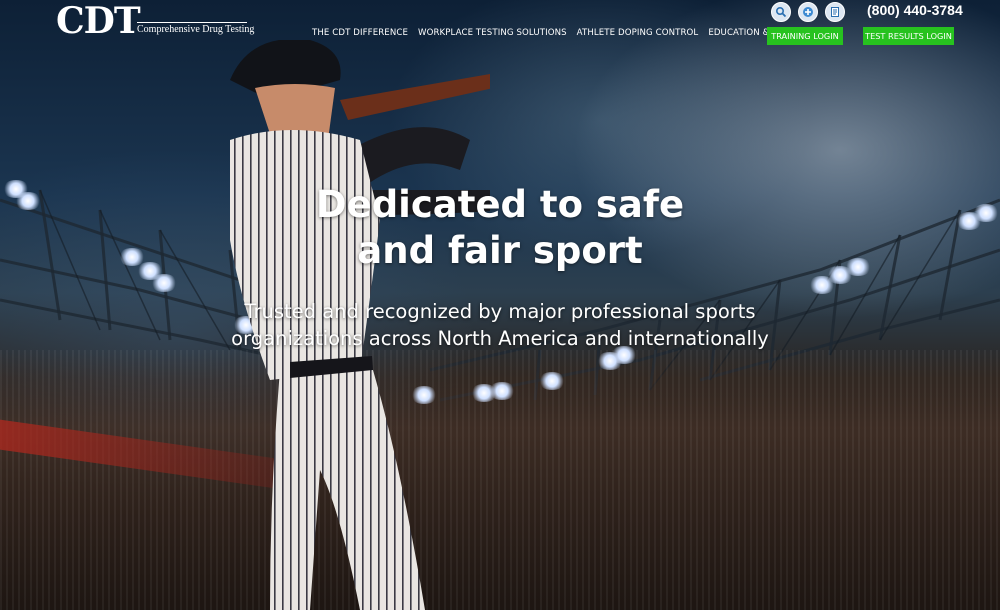  Describe the element at coordinates (156, 21) in the screenshot. I see `cdt-logo: CDT Comprehensive Drug Testing` at that location.